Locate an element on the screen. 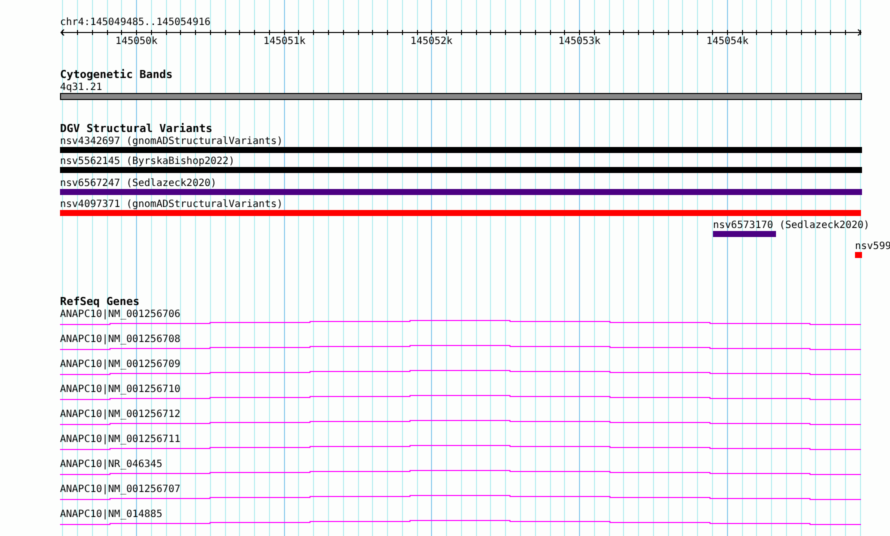 This screenshot has height=536, width=890. transcript-label: ANAPC10|NM_001256710 is located at coordinates (120, 389).